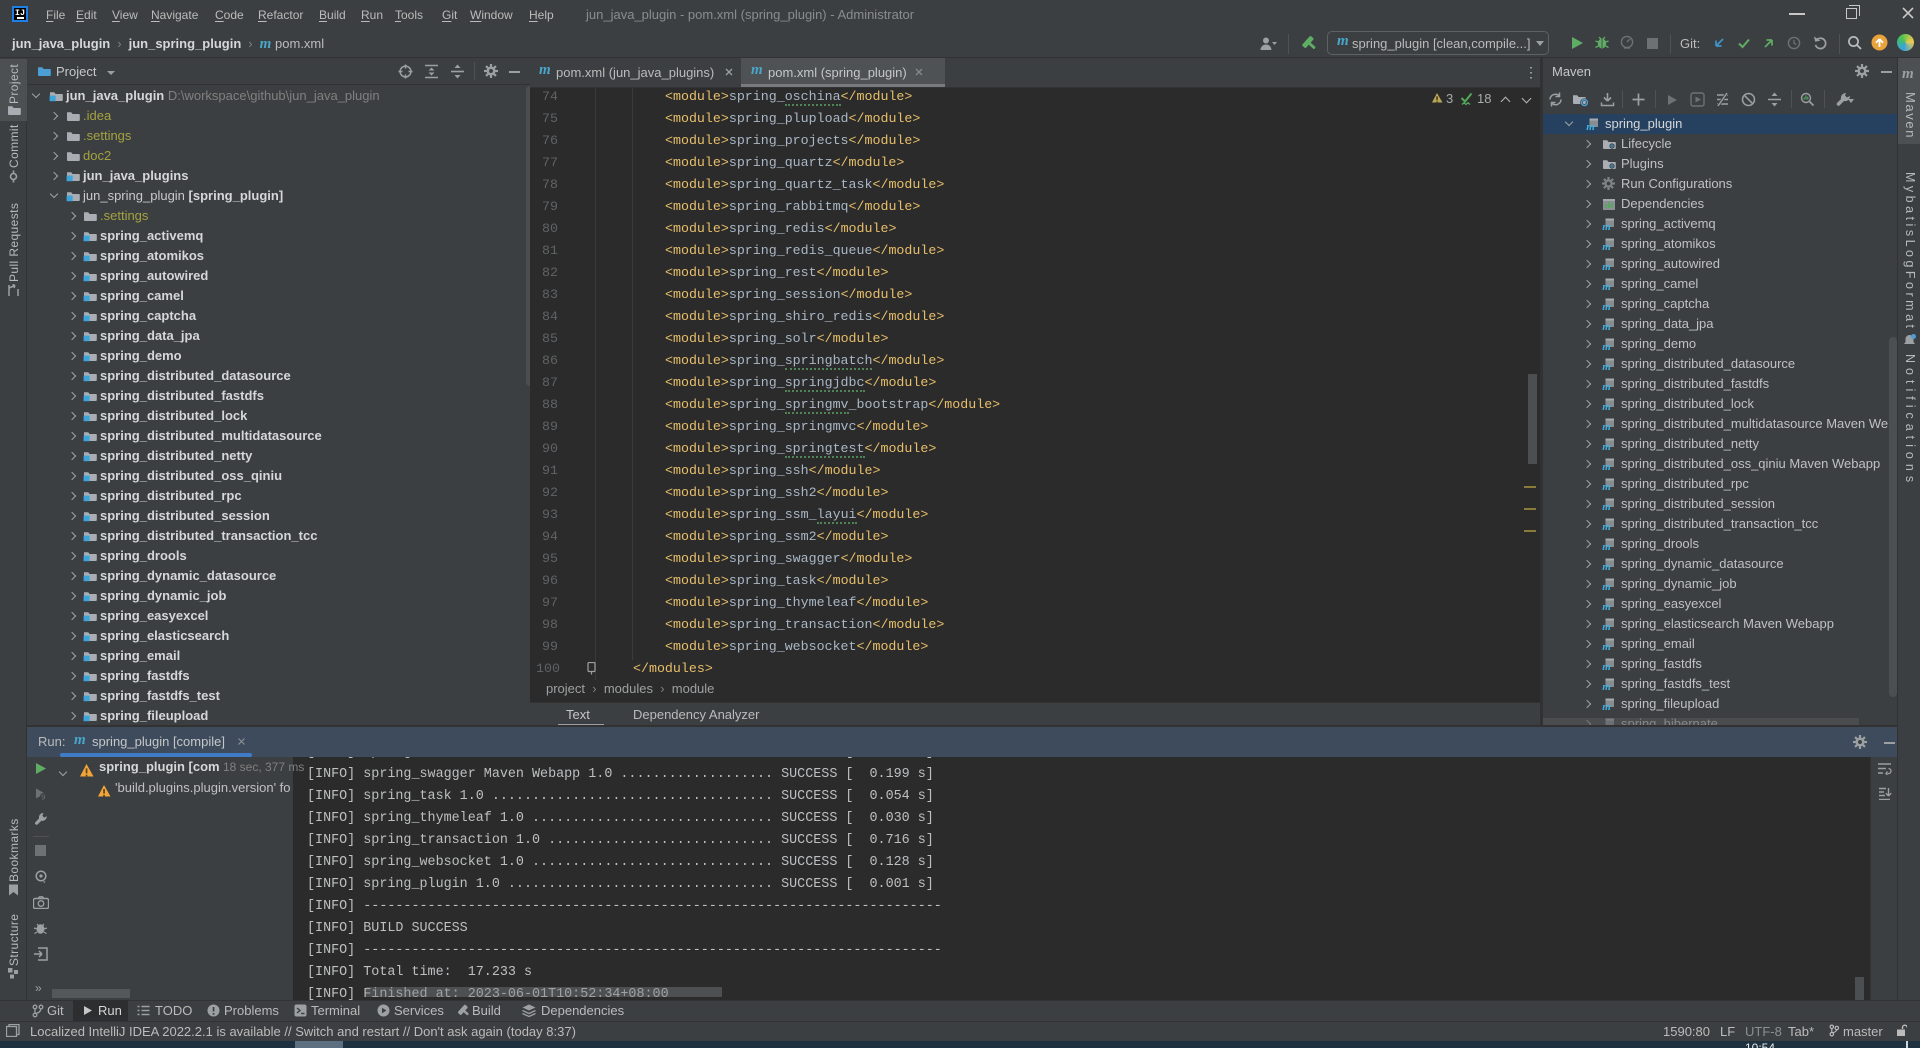  What do you see at coordinates (43, 796) in the screenshot?
I see `svg-text: 9` at bounding box center [43, 796].